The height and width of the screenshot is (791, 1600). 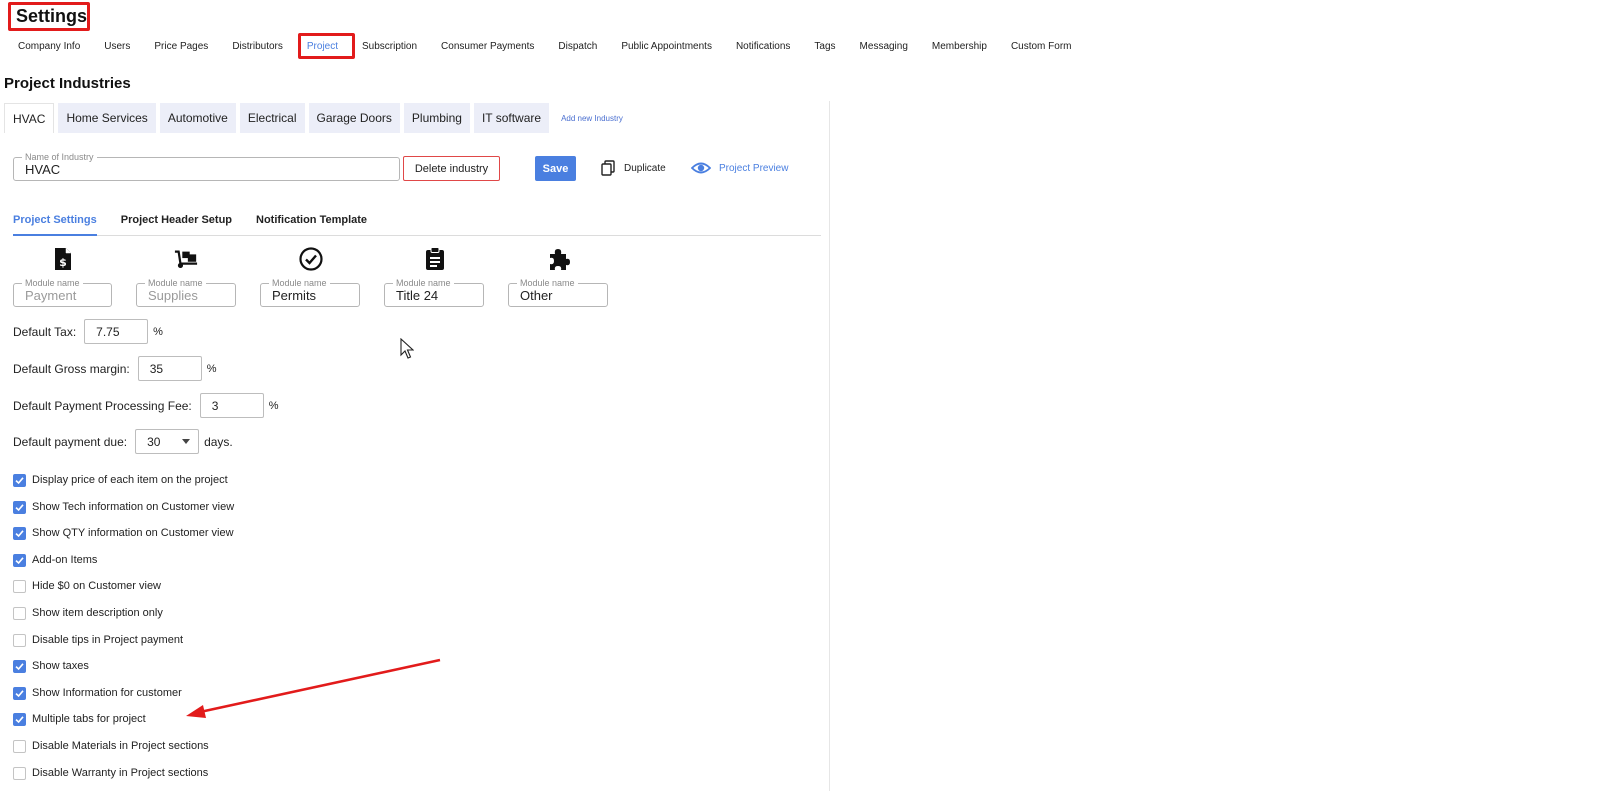 I want to click on nav-dispatch: Dispatch, so click(x=577, y=47).